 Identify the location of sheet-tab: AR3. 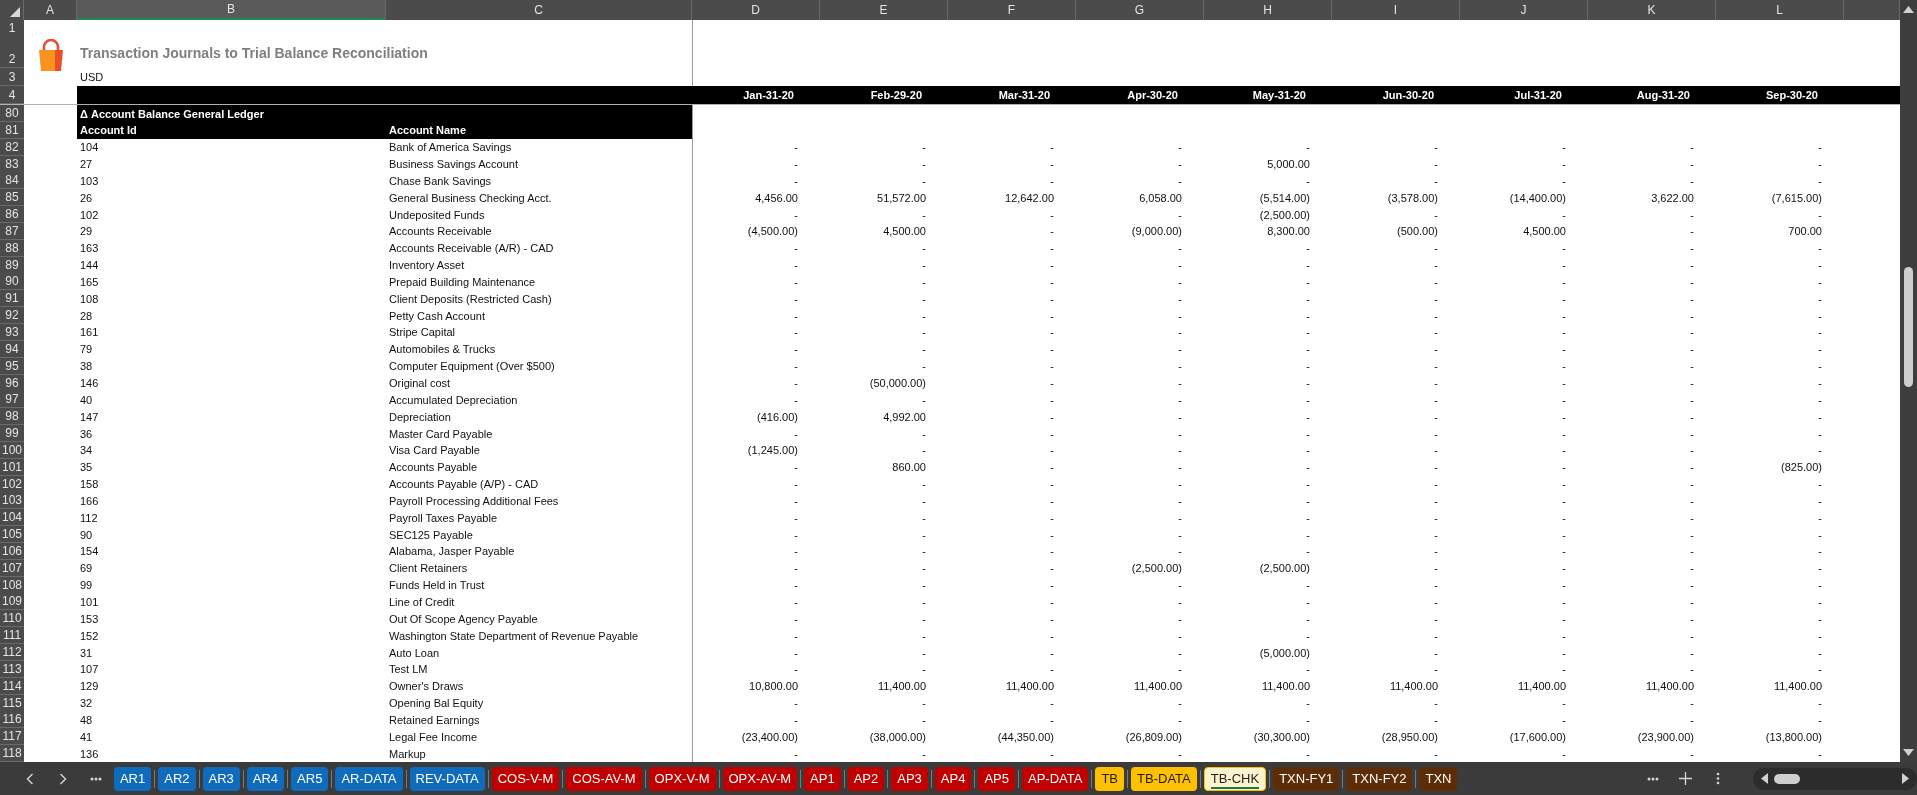
(221, 778).